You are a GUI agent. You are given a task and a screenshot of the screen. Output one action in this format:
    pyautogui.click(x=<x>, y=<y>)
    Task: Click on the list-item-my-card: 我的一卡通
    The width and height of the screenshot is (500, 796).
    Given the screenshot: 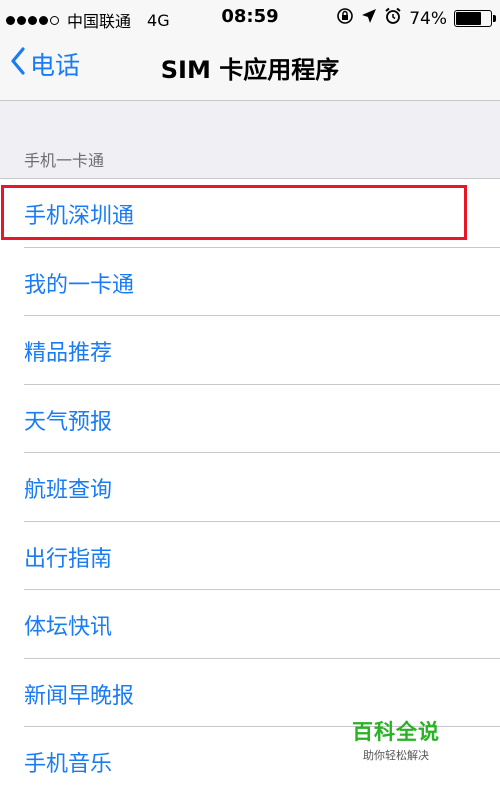 What is the action you would take?
    pyautogui.click(x=250, y=282)
    